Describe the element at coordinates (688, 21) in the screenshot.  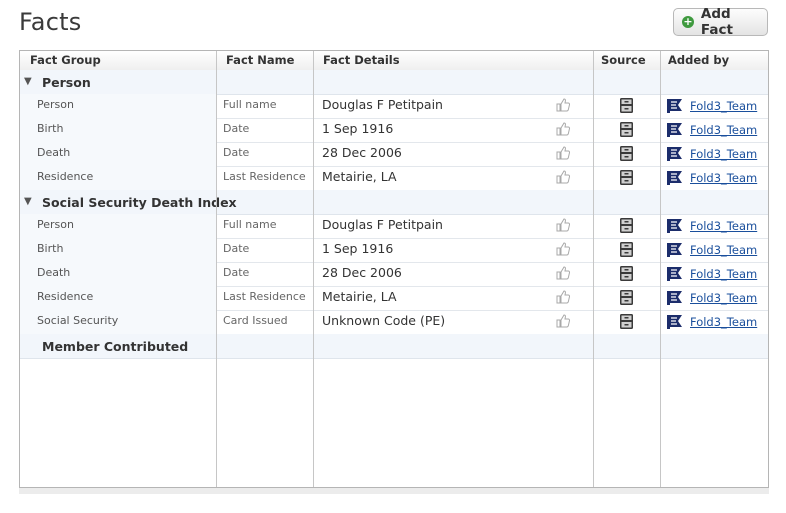
I see `plus-circle-icon: +` at that location.